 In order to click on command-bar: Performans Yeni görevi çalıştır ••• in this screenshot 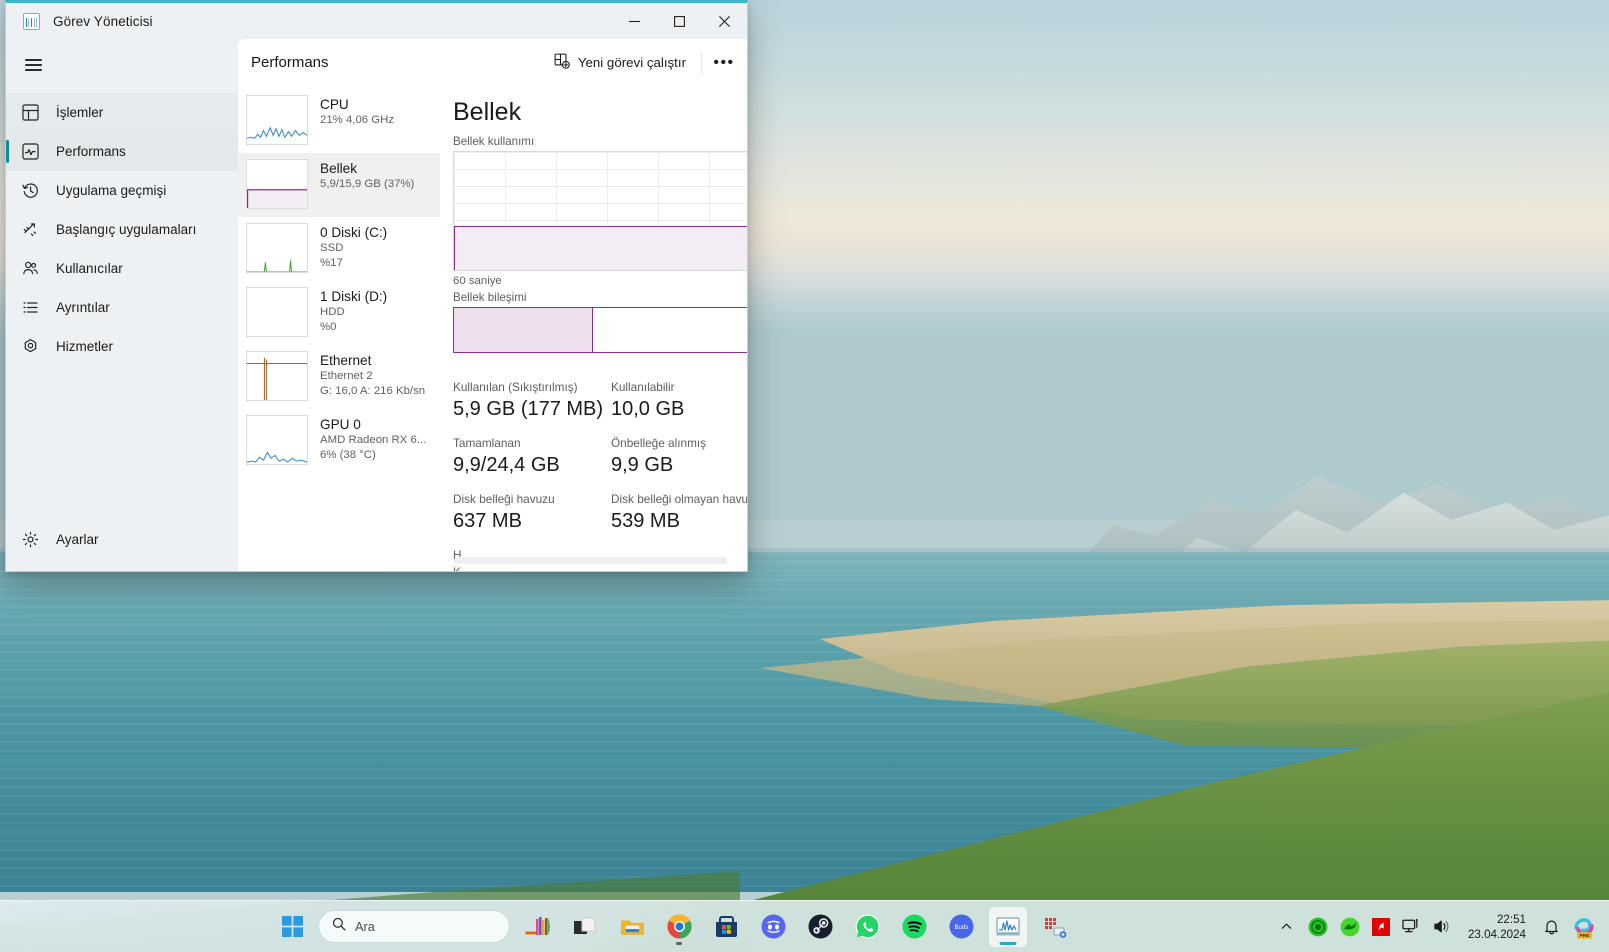, I will do `click(492, 62)`.